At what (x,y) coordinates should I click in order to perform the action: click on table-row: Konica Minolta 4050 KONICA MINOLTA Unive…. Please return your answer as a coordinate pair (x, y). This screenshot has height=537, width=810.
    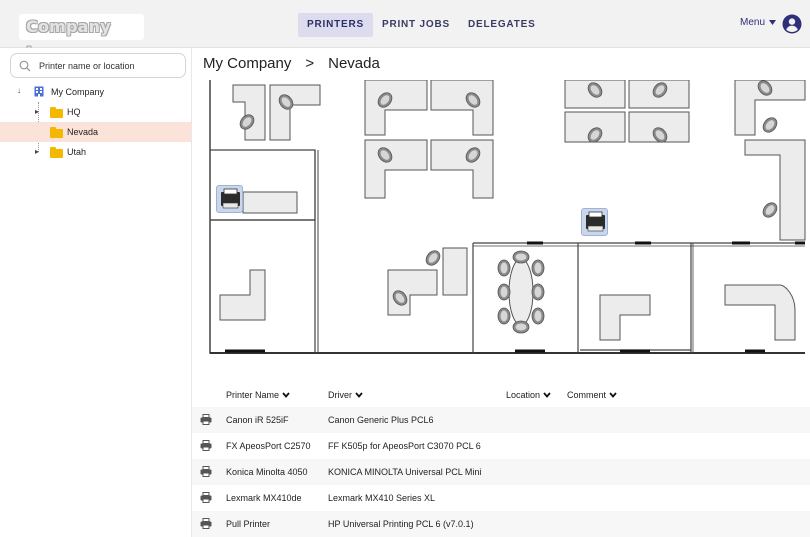
    Looking at the image, I should click on (501, 472).